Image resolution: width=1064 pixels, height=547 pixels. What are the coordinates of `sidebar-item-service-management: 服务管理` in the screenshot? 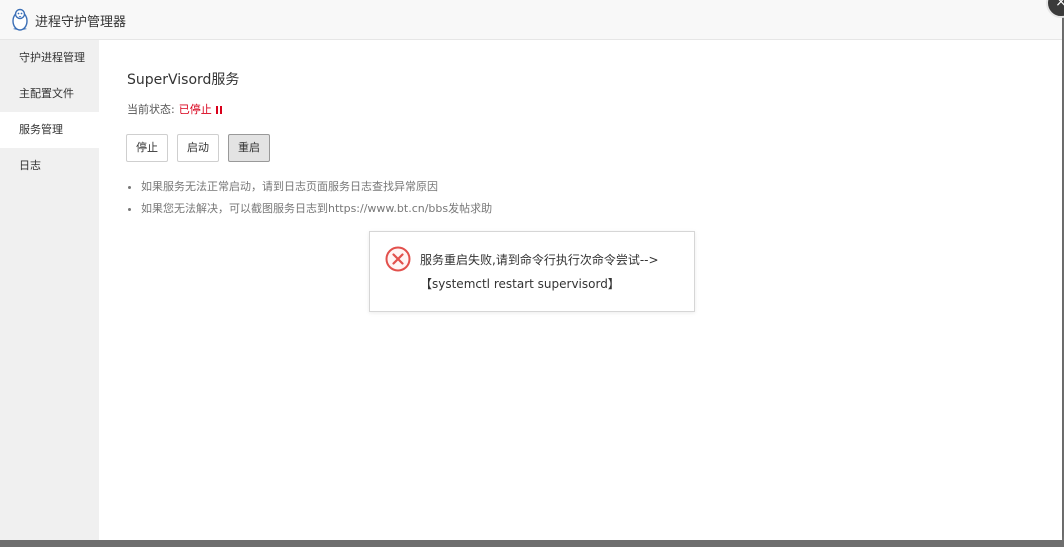 It's located at (49, 130).